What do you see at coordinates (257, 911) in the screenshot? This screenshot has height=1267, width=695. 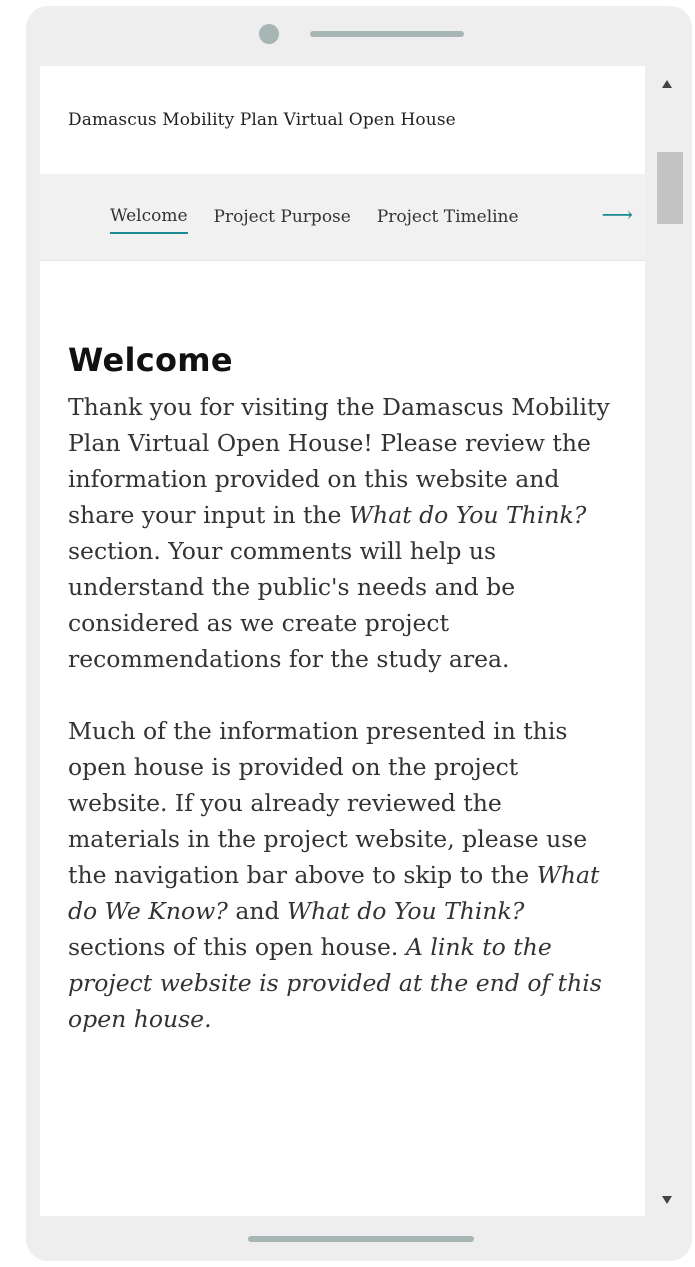 I see `p2-text-c: and` at bounding box center [257, 911].